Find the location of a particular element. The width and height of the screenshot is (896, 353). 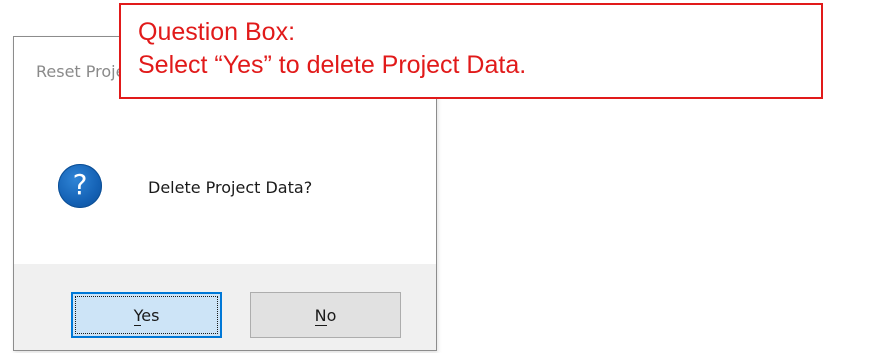

no-button-label: No is located at coordinates (325, 315).